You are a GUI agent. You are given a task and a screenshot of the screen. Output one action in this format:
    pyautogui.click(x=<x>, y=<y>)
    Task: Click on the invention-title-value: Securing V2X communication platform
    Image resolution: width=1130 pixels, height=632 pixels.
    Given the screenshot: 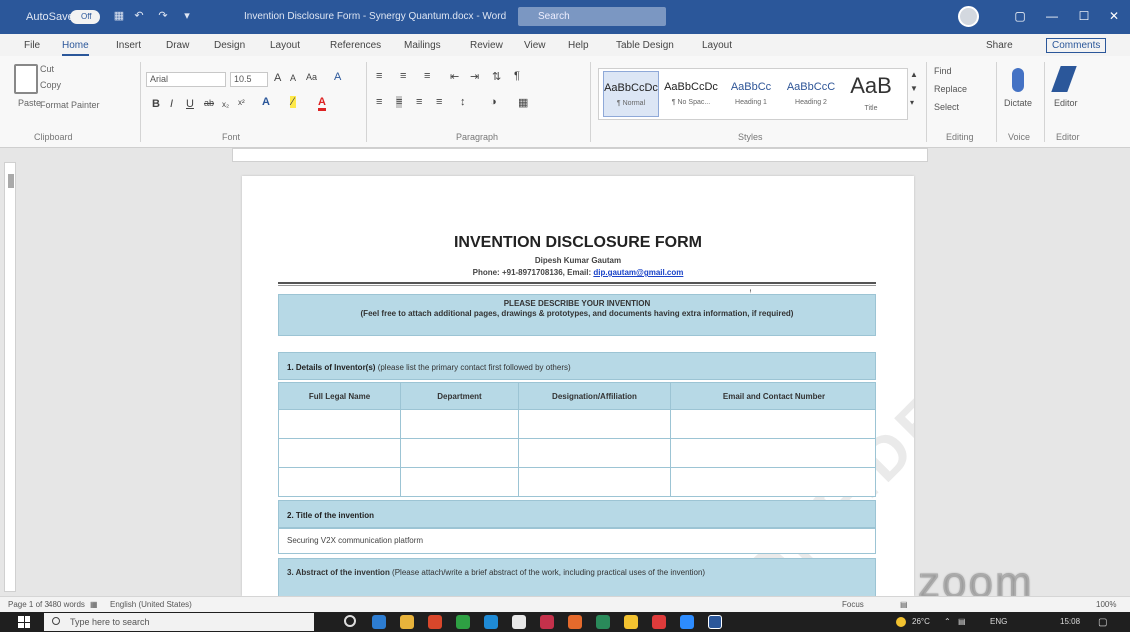 What is the action you would take?
    pyautogui.click(x=577, y=541)
    